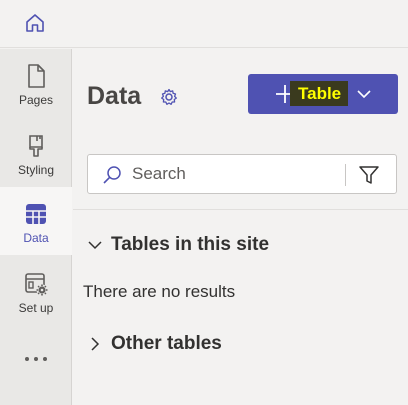 The height and width of the screenshot is (405, 408). What do you see at coordinates (159, 291) in the screenshot?
I see `empty-state-text: There are no results` at bounding box center [159, 291].